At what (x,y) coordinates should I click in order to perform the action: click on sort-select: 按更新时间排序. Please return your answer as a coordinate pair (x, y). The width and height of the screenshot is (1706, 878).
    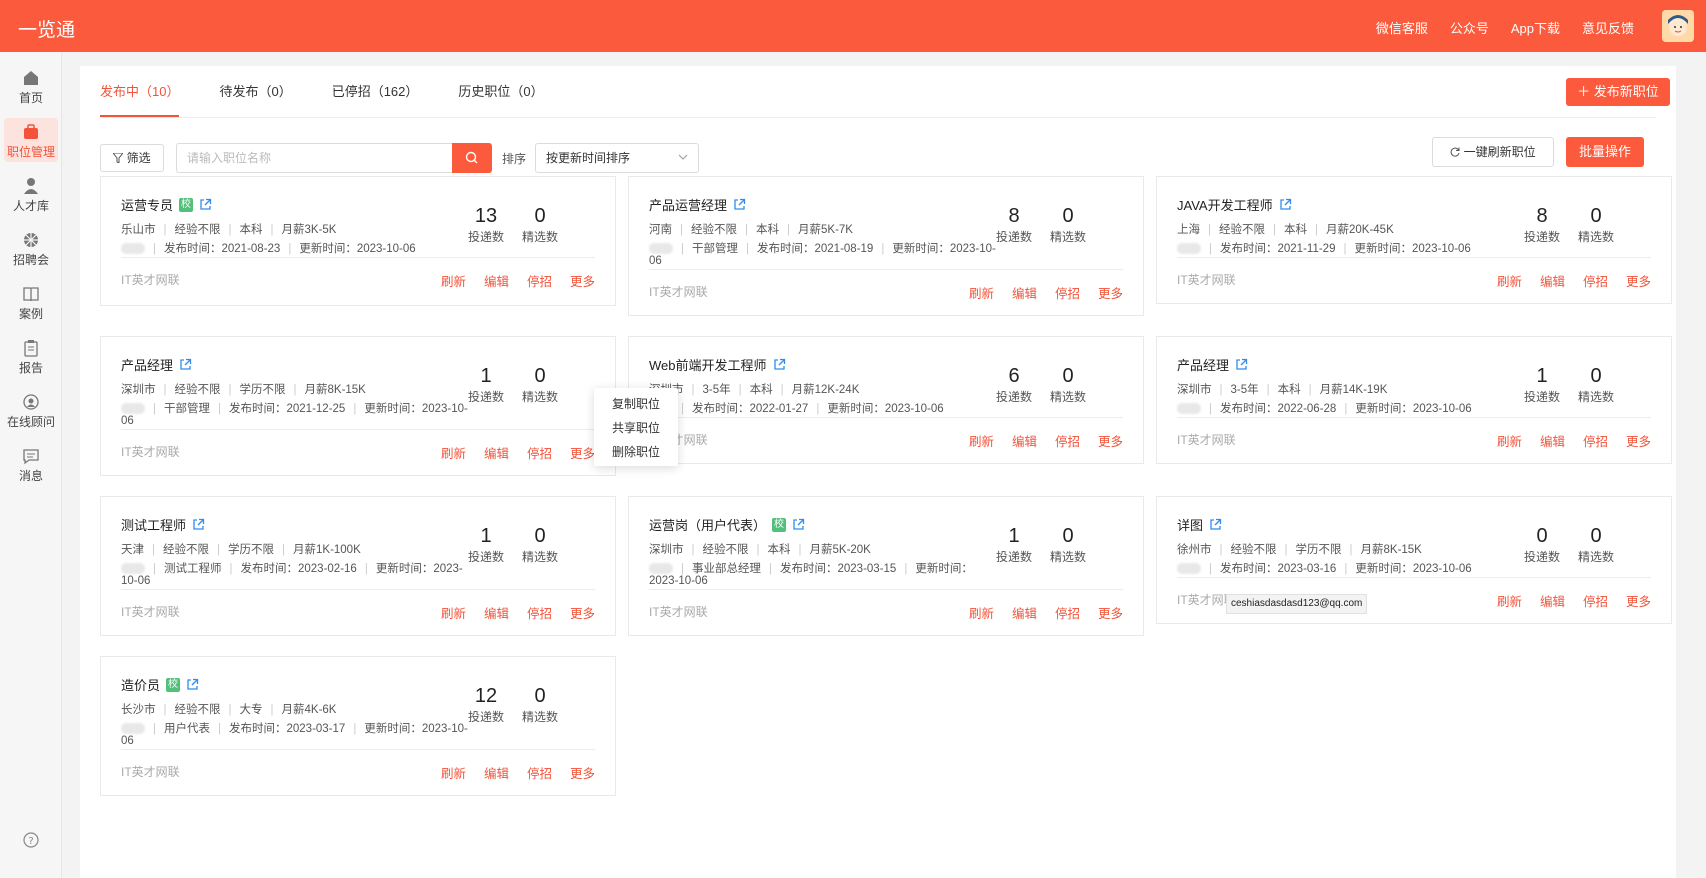
    Looking at the image, I should click on (617, 158).